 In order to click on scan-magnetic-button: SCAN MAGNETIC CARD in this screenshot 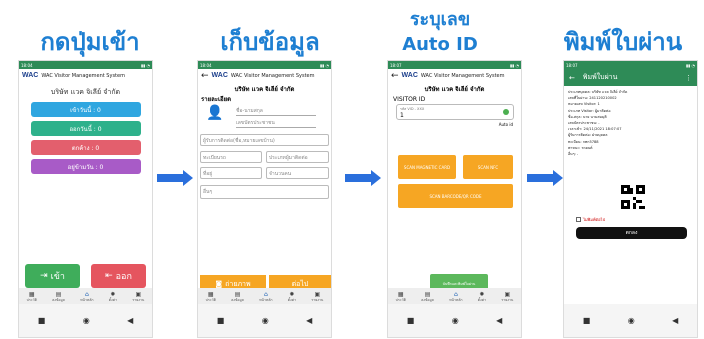, I will do `click(427, 167)`.